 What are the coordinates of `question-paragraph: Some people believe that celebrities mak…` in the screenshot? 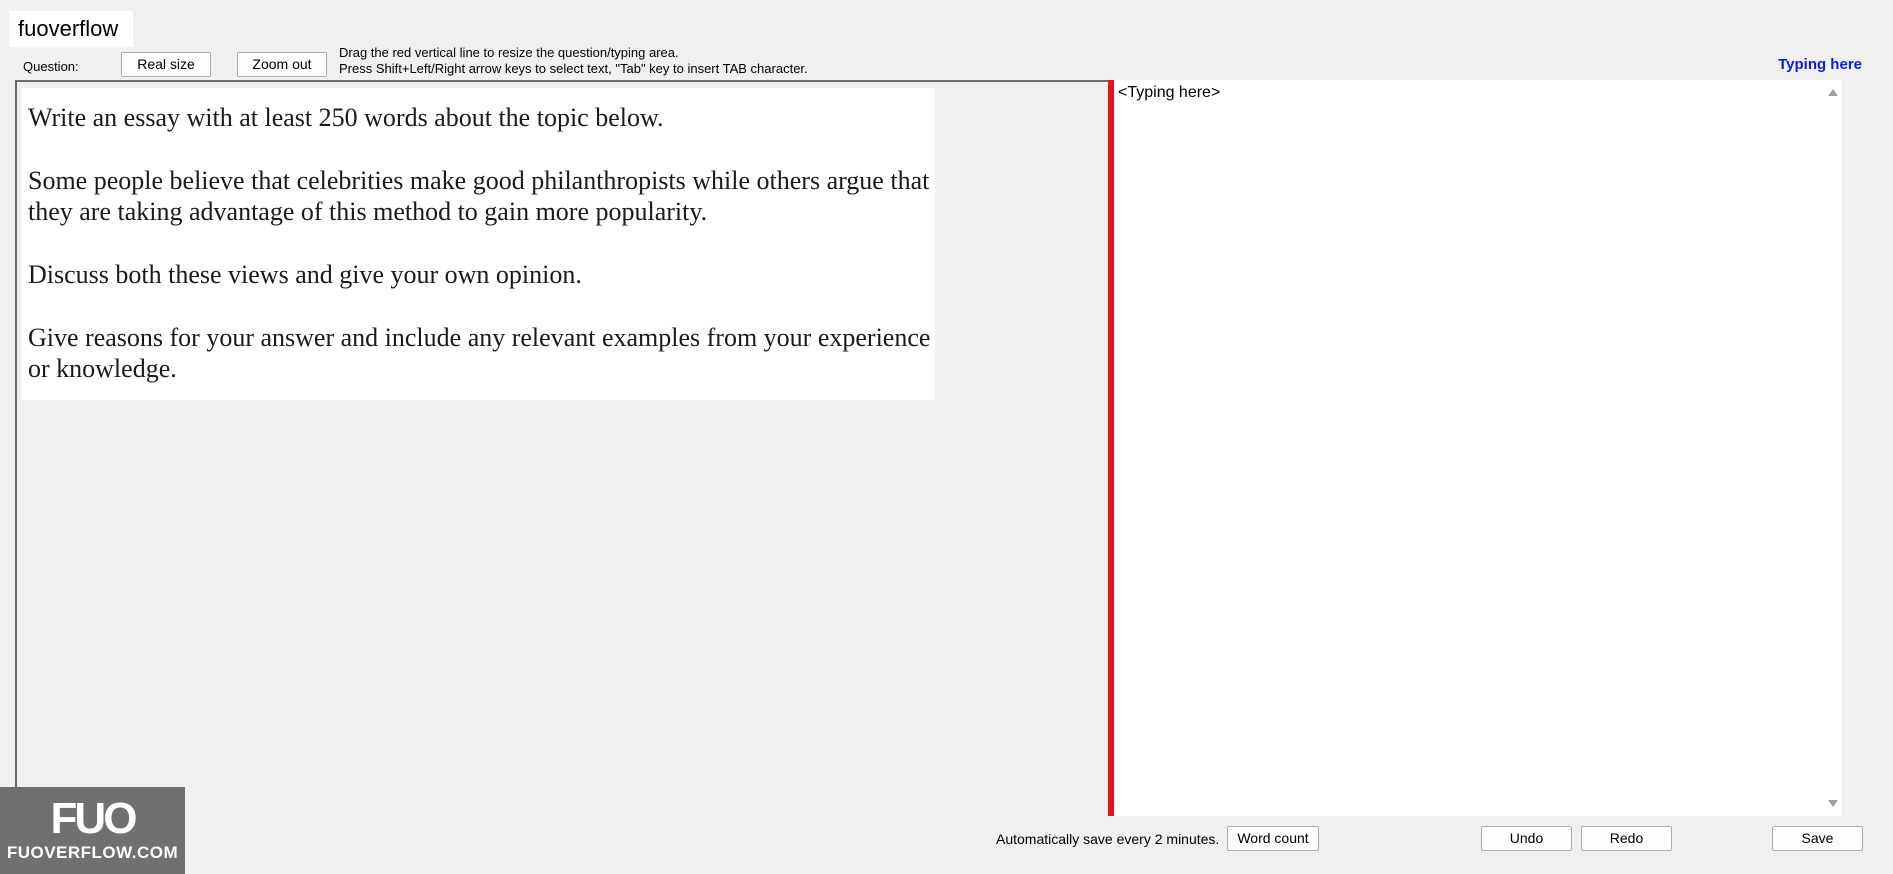 It's located at (479, 196).